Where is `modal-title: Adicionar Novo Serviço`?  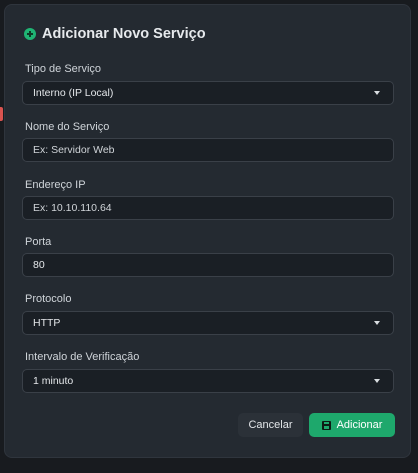 modal-title: Adicionar Novo Serviço is located at coordinates (124, 34).